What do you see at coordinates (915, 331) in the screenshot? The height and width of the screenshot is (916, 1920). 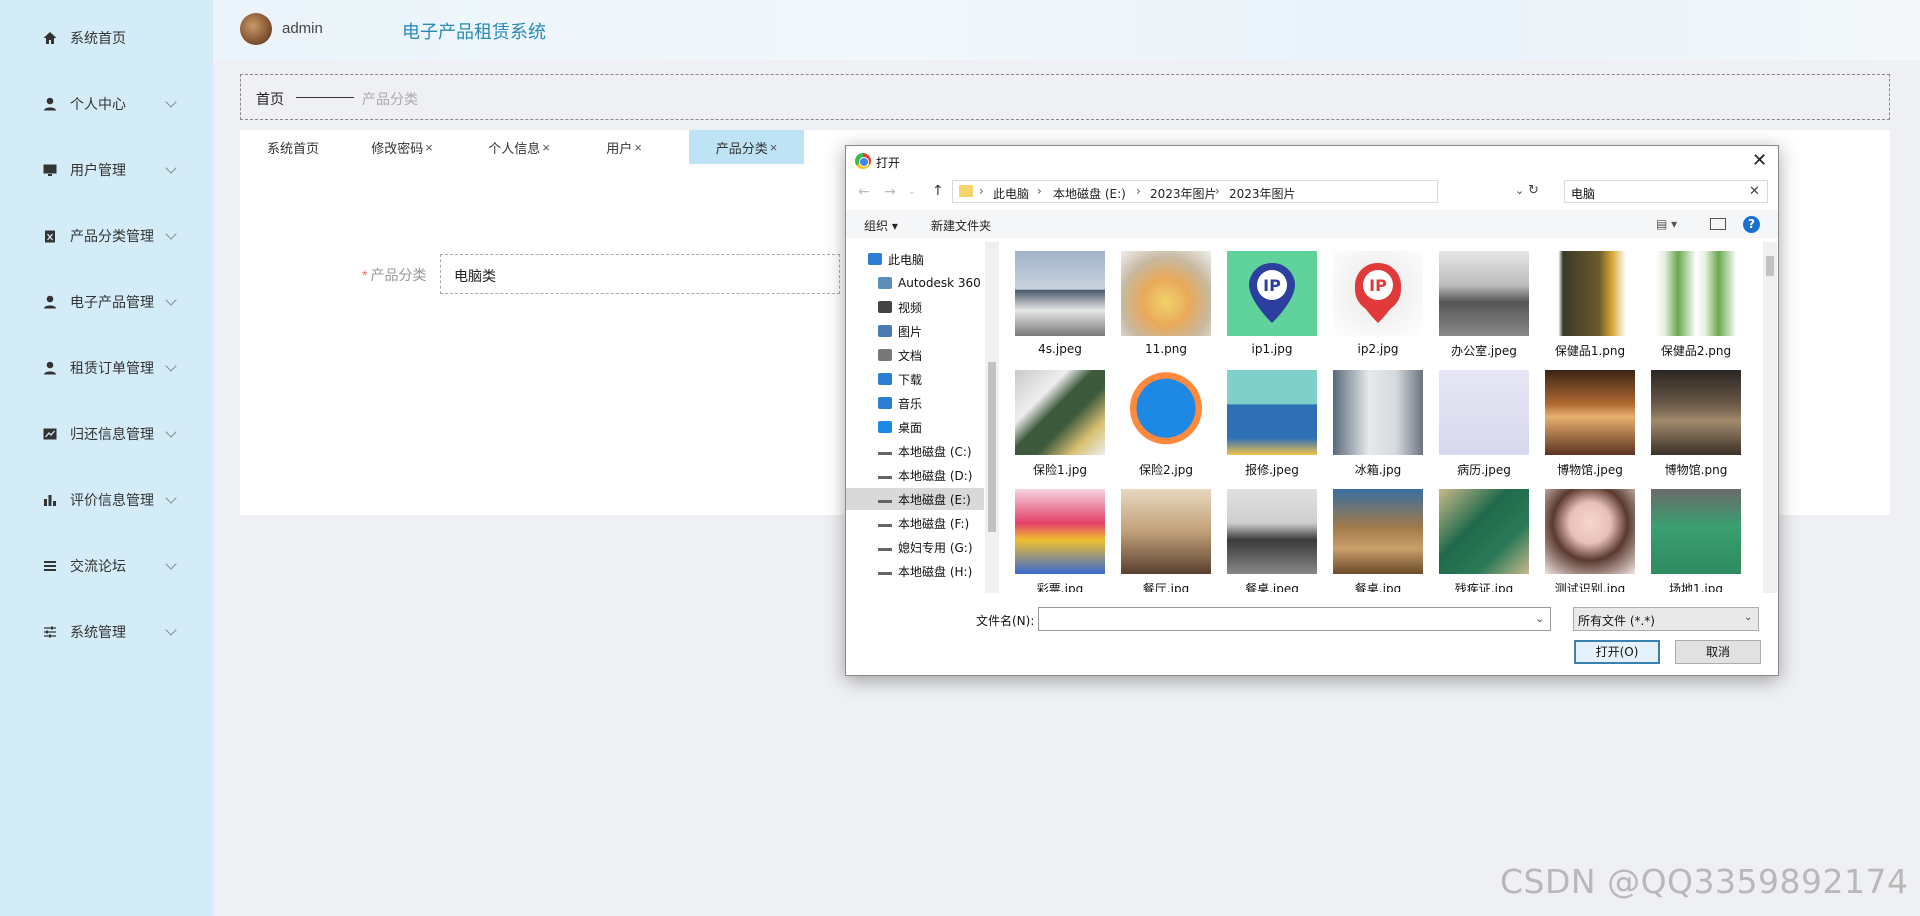 I see `nav-item: 图片` at bounding box center [915, 331].